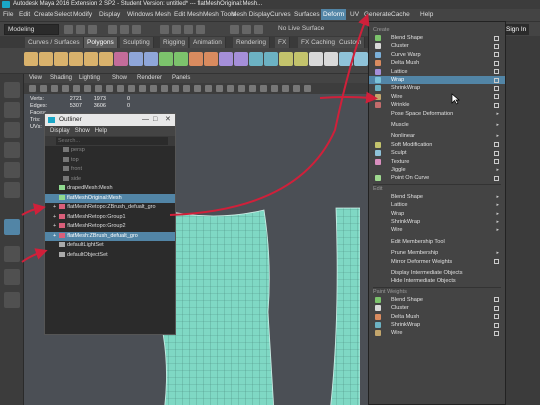  Describe the element at coordinates (33, 209) in the screenshot. I see `arrow-to-flat-mesh-original` at that location.